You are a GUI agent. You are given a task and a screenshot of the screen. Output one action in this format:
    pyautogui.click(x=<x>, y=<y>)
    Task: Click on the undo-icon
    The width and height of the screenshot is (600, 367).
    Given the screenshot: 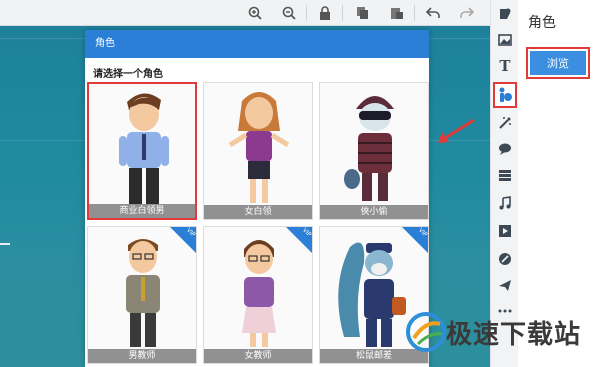 What is the action you would take?
    pyautogui.click(x=433, y=13)
    